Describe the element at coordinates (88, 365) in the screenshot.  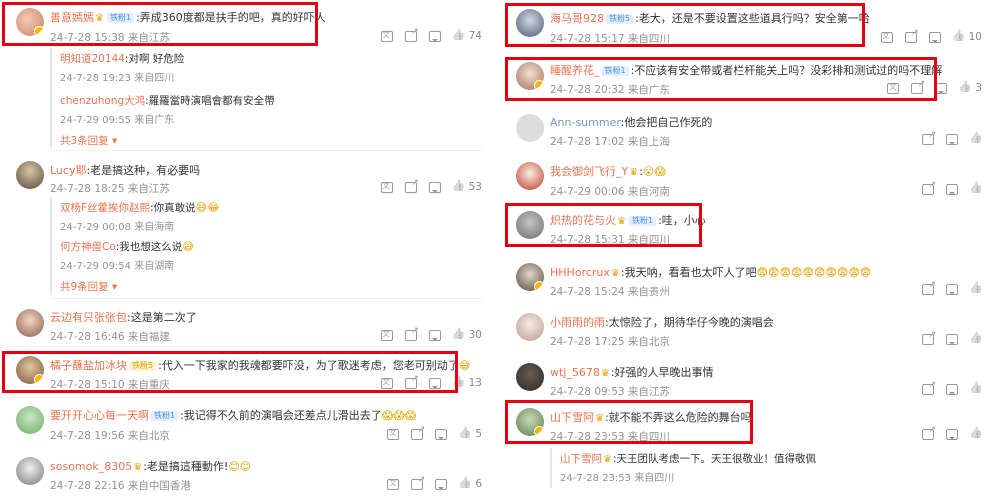
I see `comment-username: 橘子蘸盐加冰块` at that location.